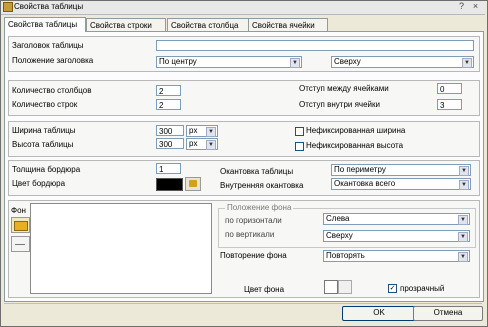  I want to click on frame-label: Окантовка таблицы, so click(257, 171).